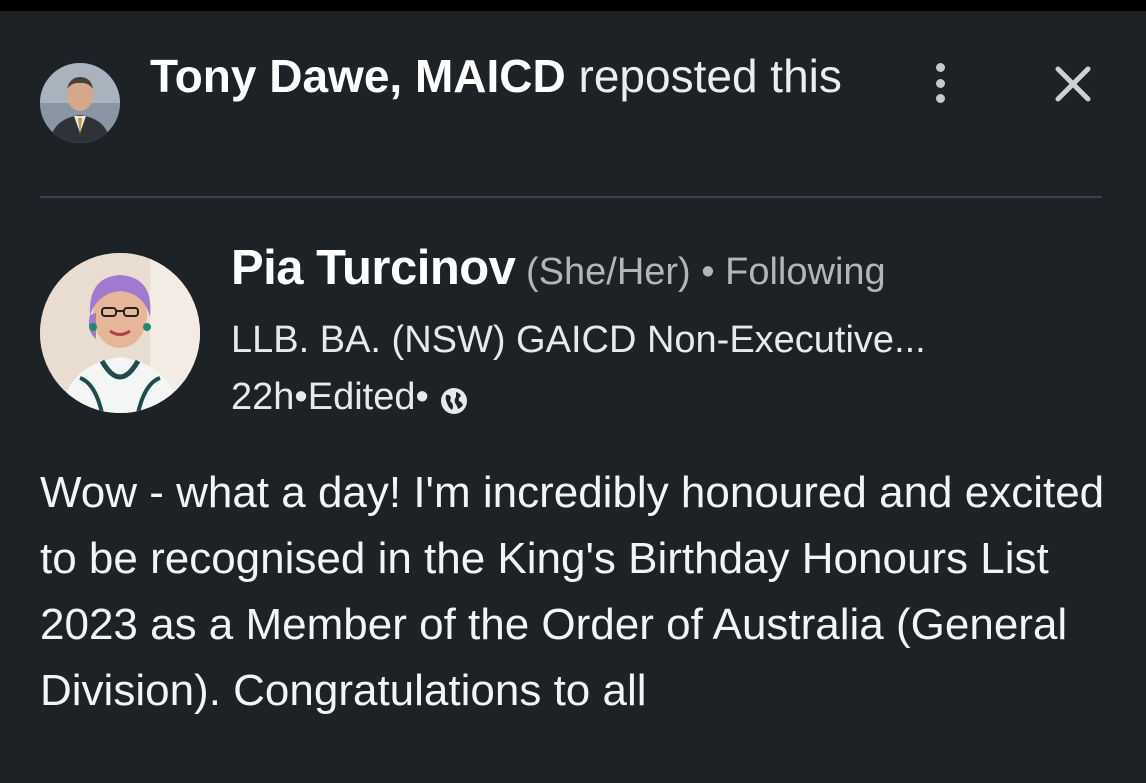 The width and height of the screenshot is (1146, 783). Describe the element at coordinates (80, 103) in the screenshot. I see `reposter-avatar` at that location.